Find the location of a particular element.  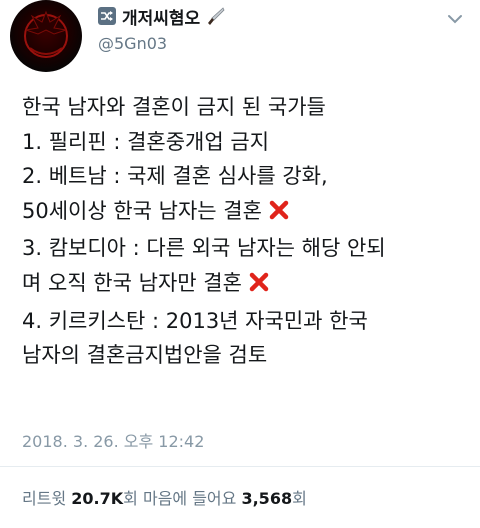

display-name: 개저씨혐오 is located at coordinates (161, 18).